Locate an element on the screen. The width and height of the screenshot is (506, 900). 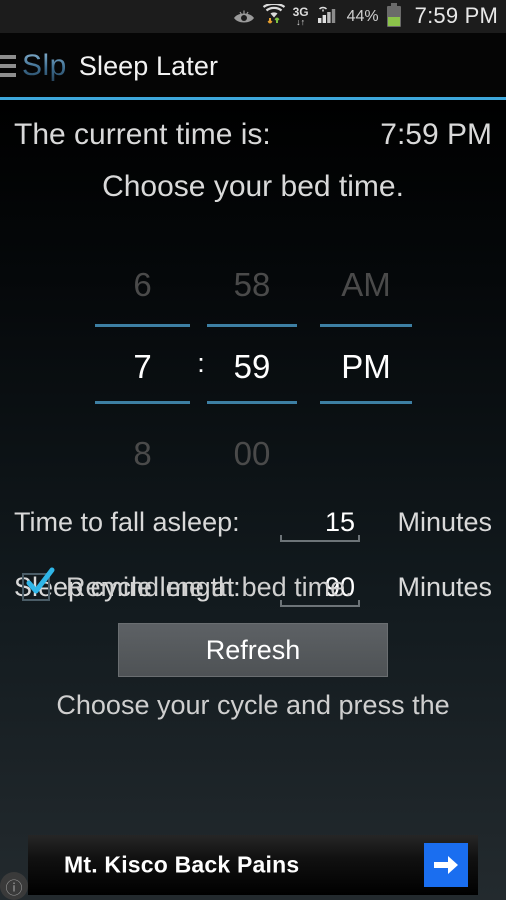
page-title: Sleep Later is located at coordinates (148, 65).